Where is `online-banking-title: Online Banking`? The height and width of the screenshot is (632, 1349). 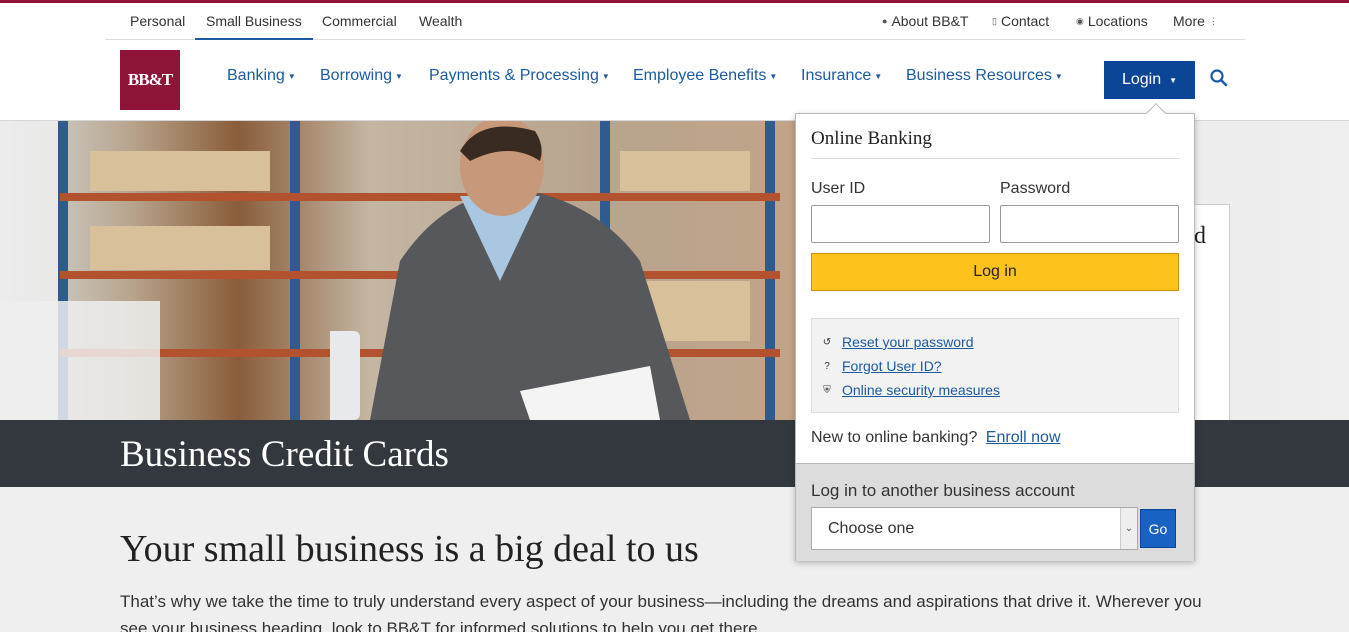
online-banking-title: Online Banking is located at coordinates (995, 143).